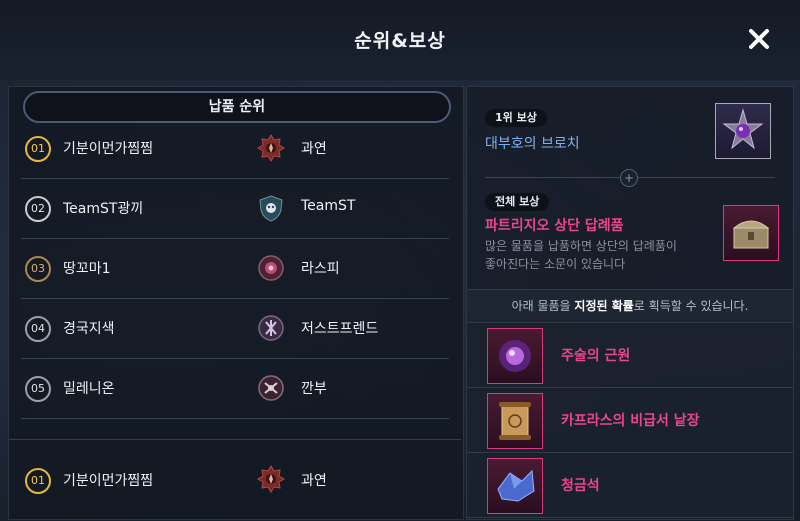  I want to click on plus-icon: +, so click(629, 178).